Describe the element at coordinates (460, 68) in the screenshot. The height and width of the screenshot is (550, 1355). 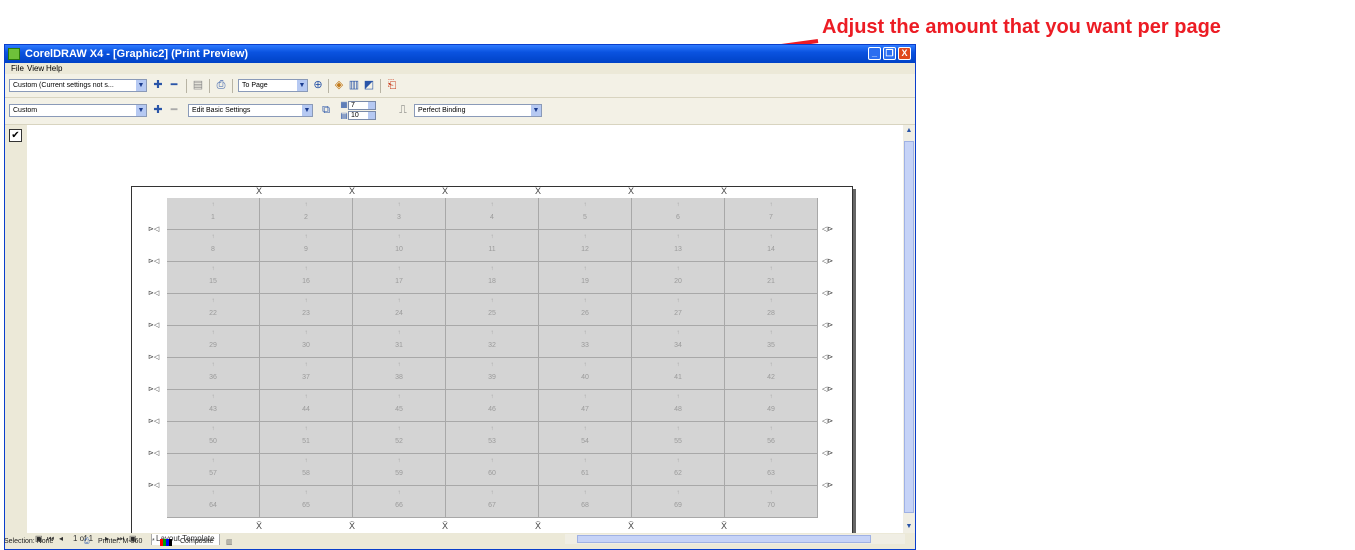
I see `menu-bar: File View Help` at that location.